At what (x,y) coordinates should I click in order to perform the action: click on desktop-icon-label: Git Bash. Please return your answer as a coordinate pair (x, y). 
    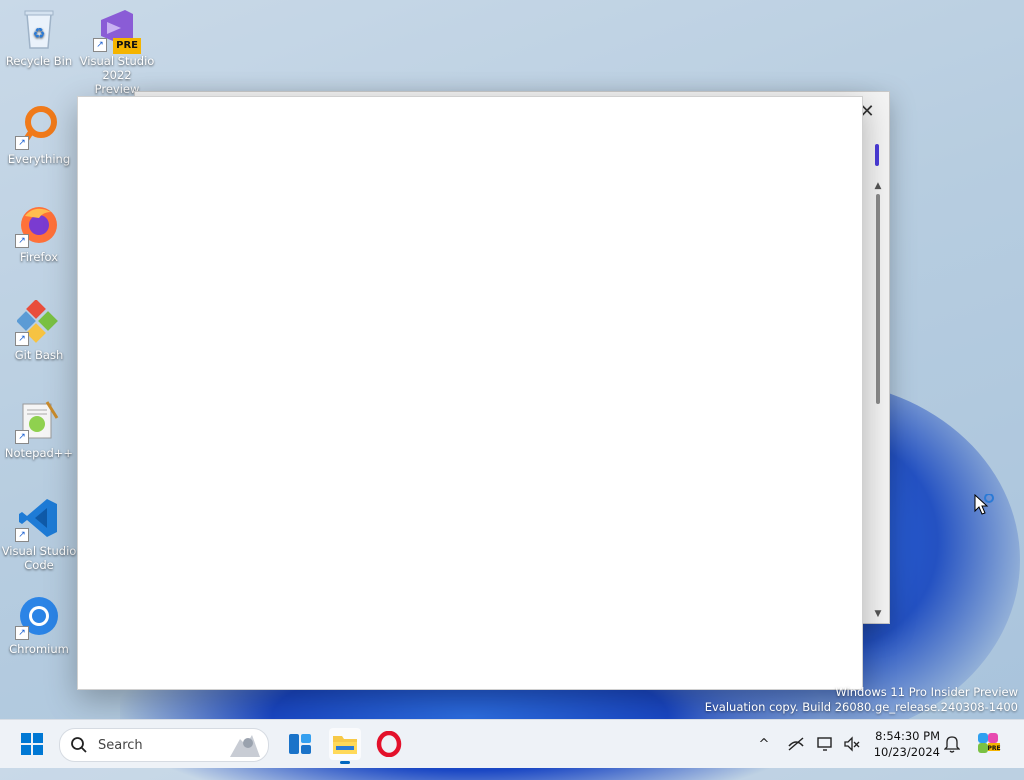
    Looking at the image, I should click on (39, 355).